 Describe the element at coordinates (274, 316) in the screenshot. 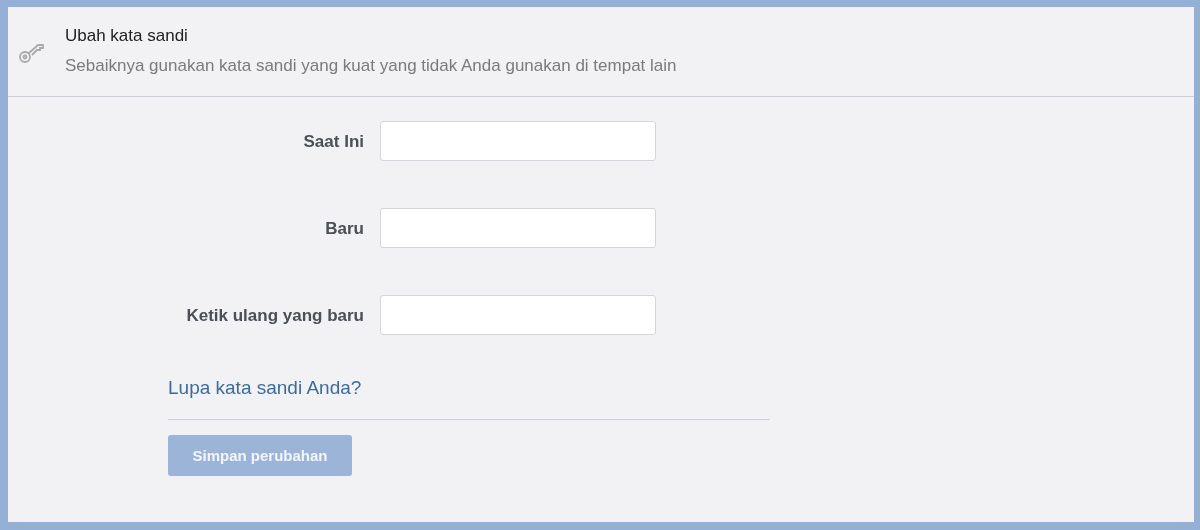

I see `field-label: Ketik ulang yang baru` at that location.